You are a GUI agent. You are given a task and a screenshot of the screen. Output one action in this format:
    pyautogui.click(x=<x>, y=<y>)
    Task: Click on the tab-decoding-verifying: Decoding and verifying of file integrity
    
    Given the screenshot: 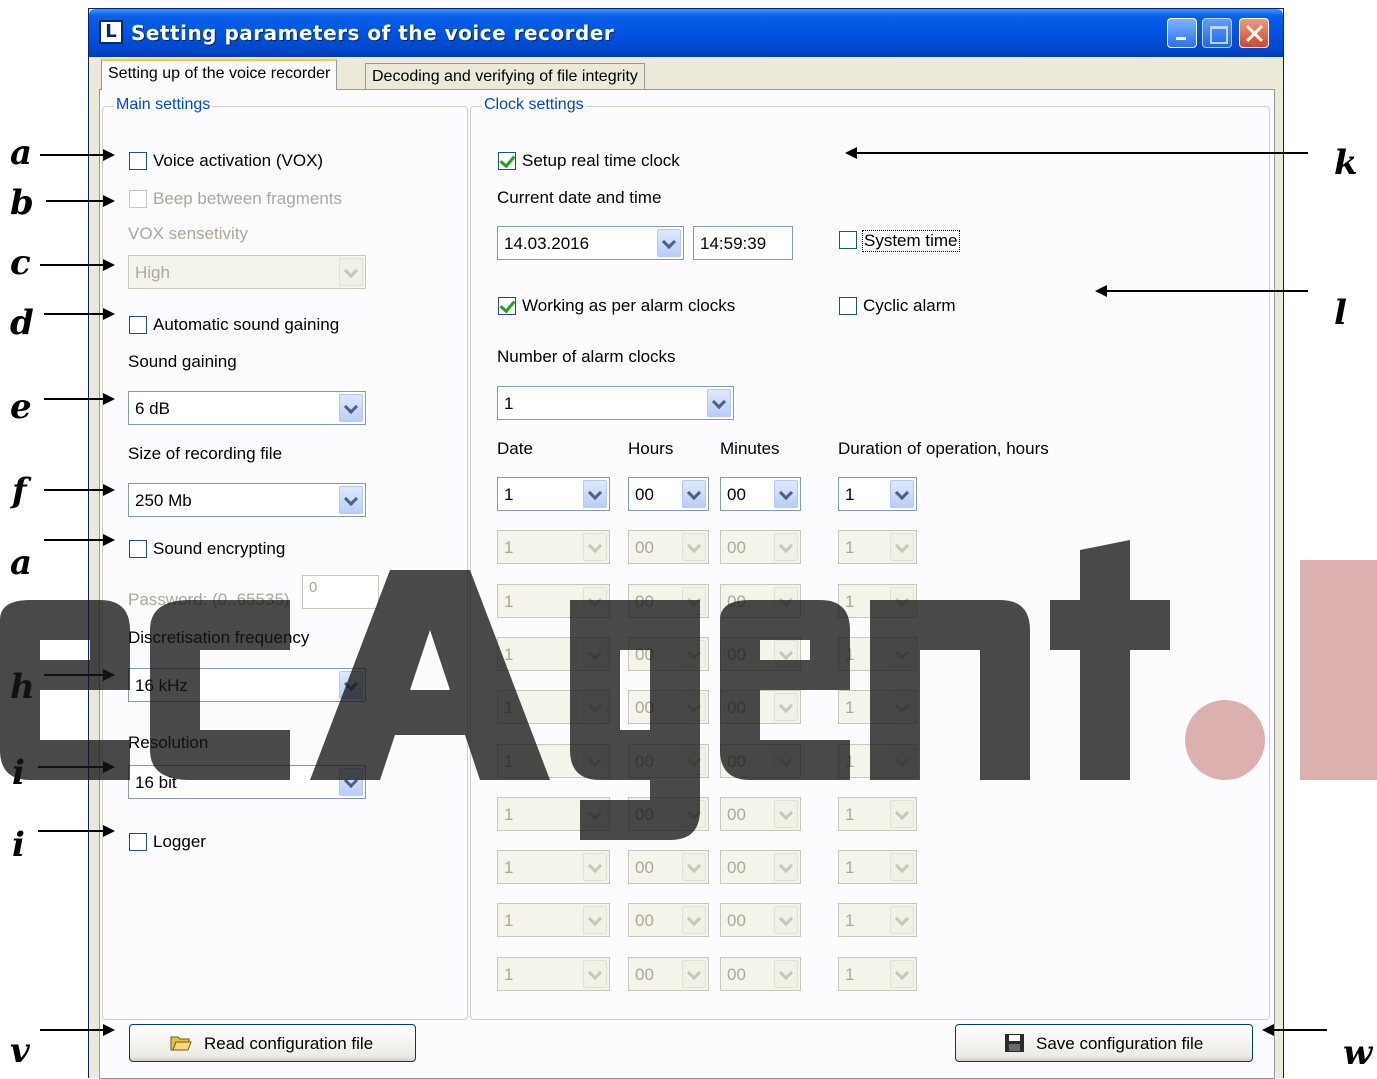 What is the action you would take?
    pyautogui.click(x=505, y=77)
    